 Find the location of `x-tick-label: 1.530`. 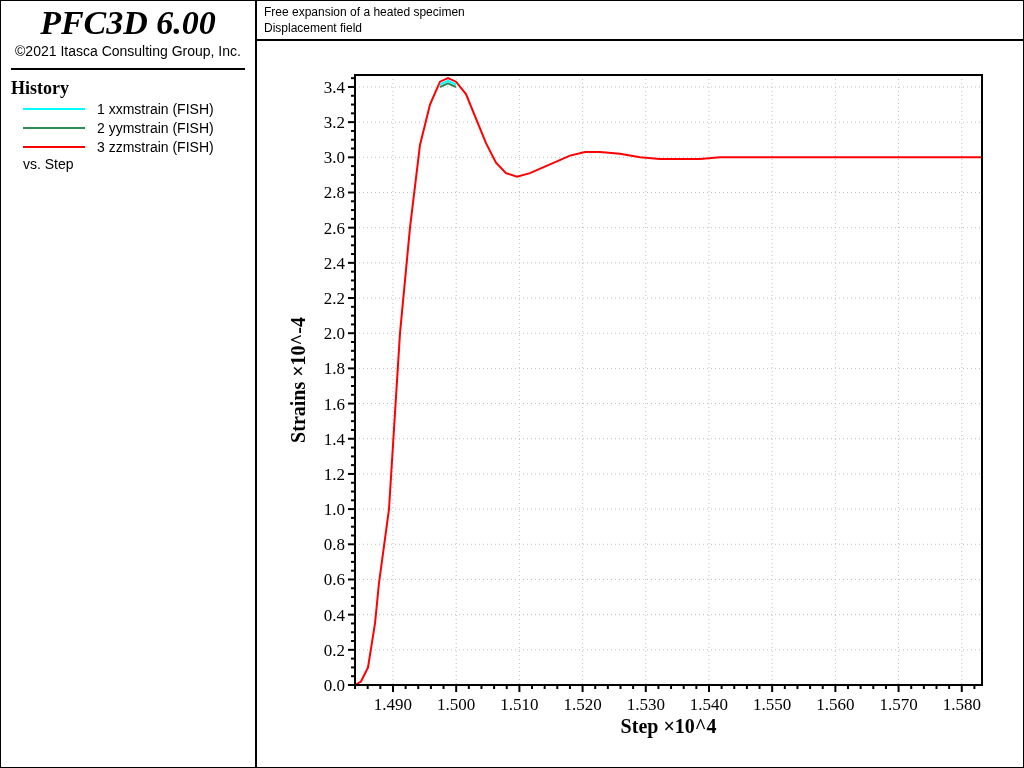

x-tick-label: 1.530 is located at coordinates (645, 704).